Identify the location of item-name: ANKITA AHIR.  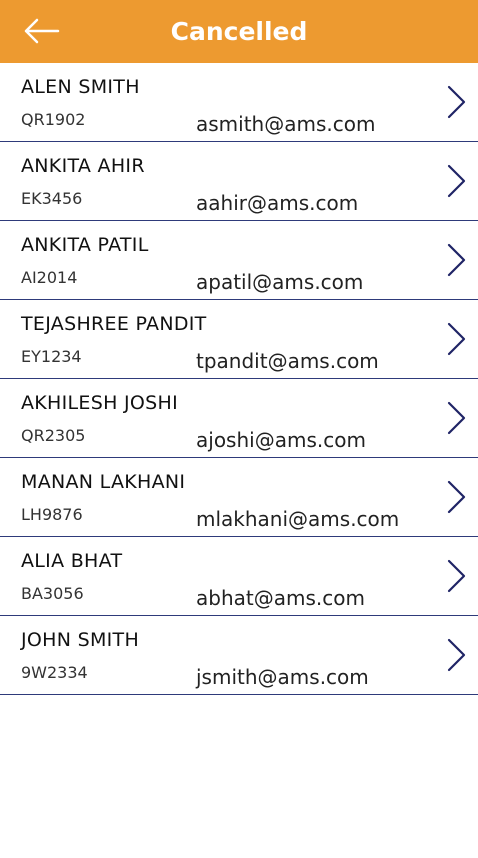
(83, 166).